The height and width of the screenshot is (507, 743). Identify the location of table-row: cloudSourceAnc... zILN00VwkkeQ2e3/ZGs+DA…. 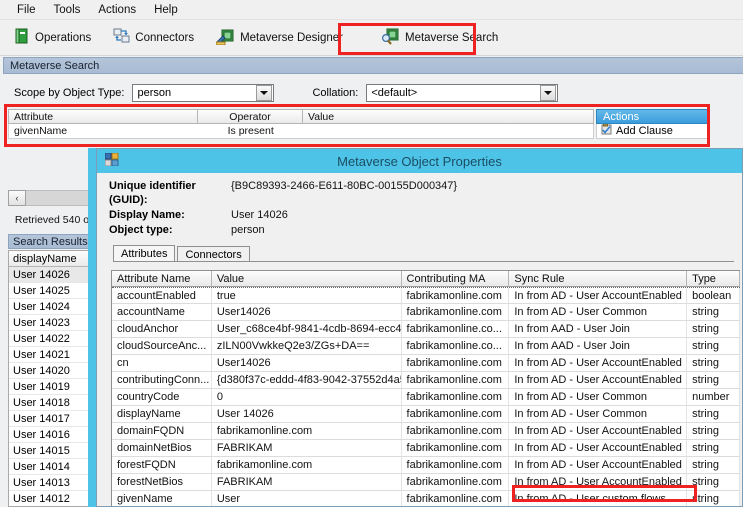
(426, 346).